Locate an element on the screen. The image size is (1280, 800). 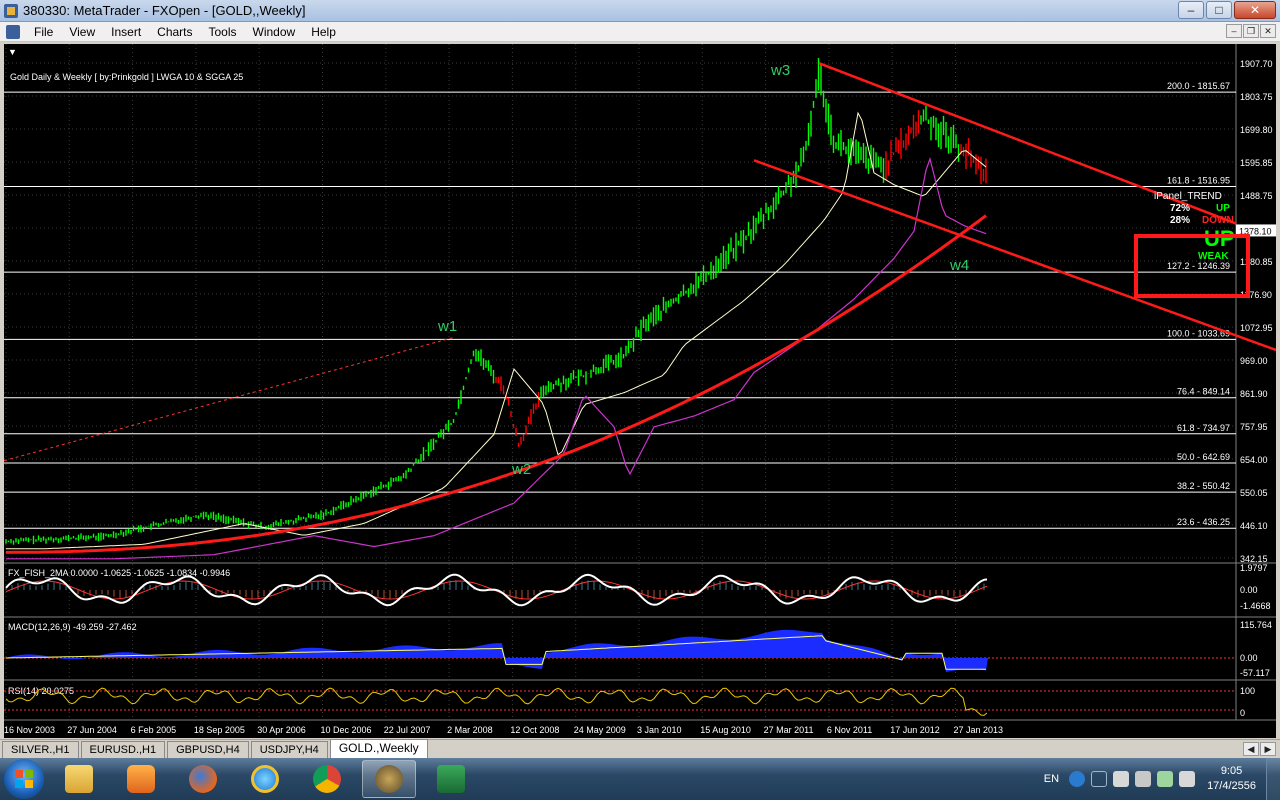
date-axis-label: 24 May 2009 is located at coordinates (600, 730).